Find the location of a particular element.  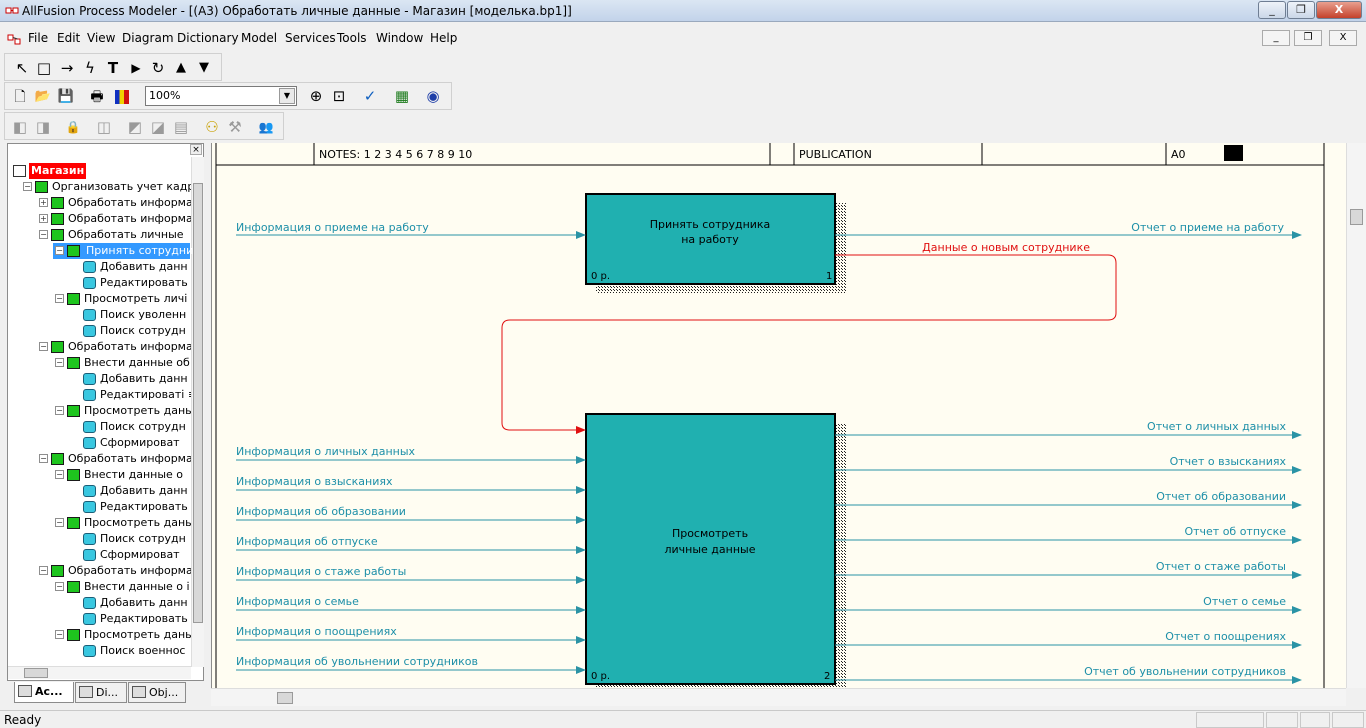

tree-node: − Просмотреть личі is located at coordinates (99, 299).